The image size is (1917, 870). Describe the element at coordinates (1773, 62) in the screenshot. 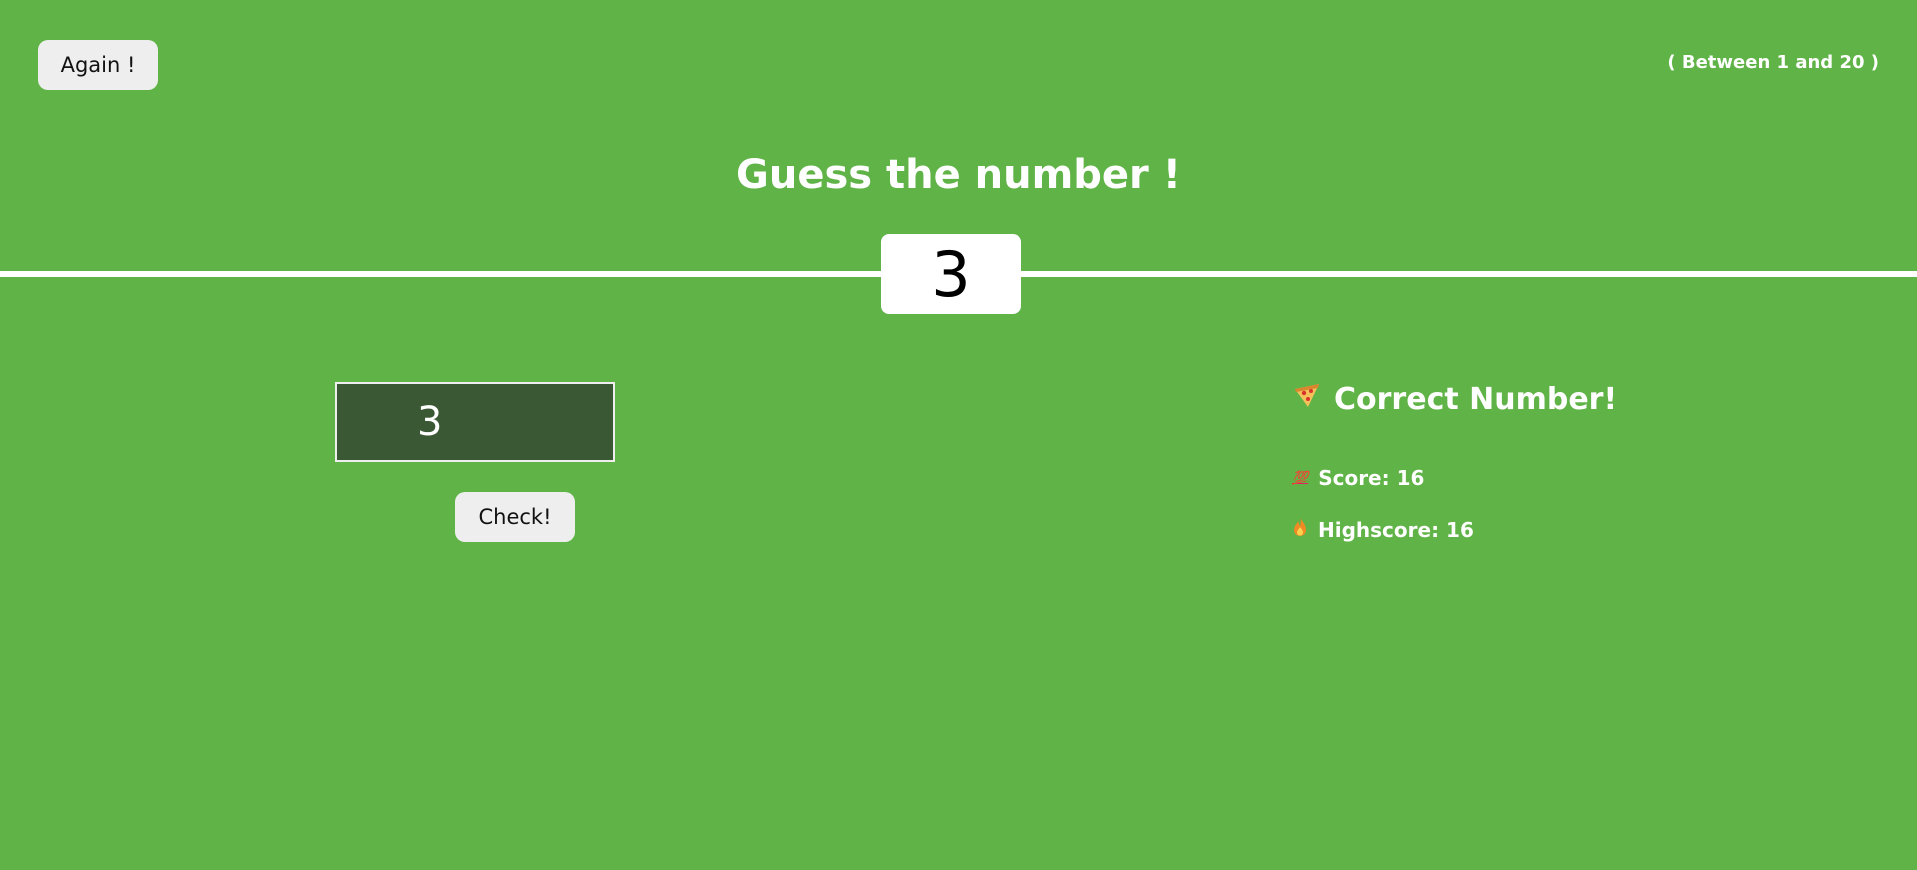

I see `range-hint: ( Between 1 and 20 )` at that location.